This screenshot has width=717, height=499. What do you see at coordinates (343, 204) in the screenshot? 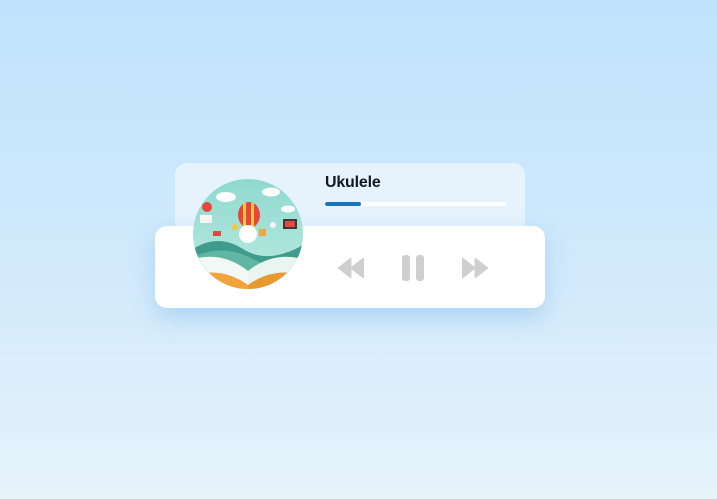
I see `progress-fill` at bounding box center [343, 204].